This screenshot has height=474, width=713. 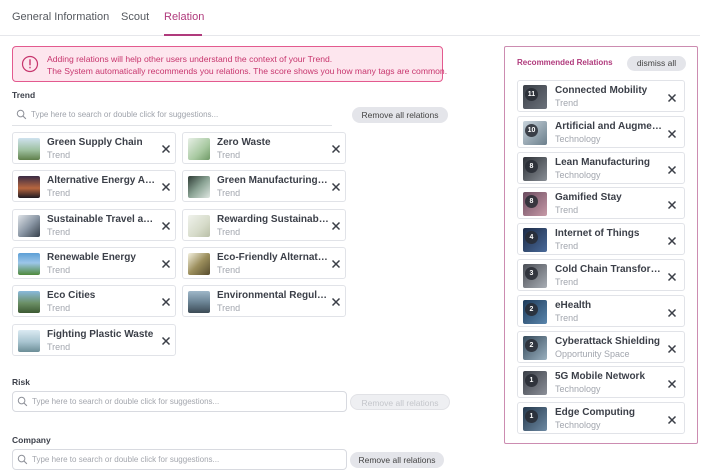 I want to click on recommended-card-title: Connected Mobility, so click(x=601, y=90).